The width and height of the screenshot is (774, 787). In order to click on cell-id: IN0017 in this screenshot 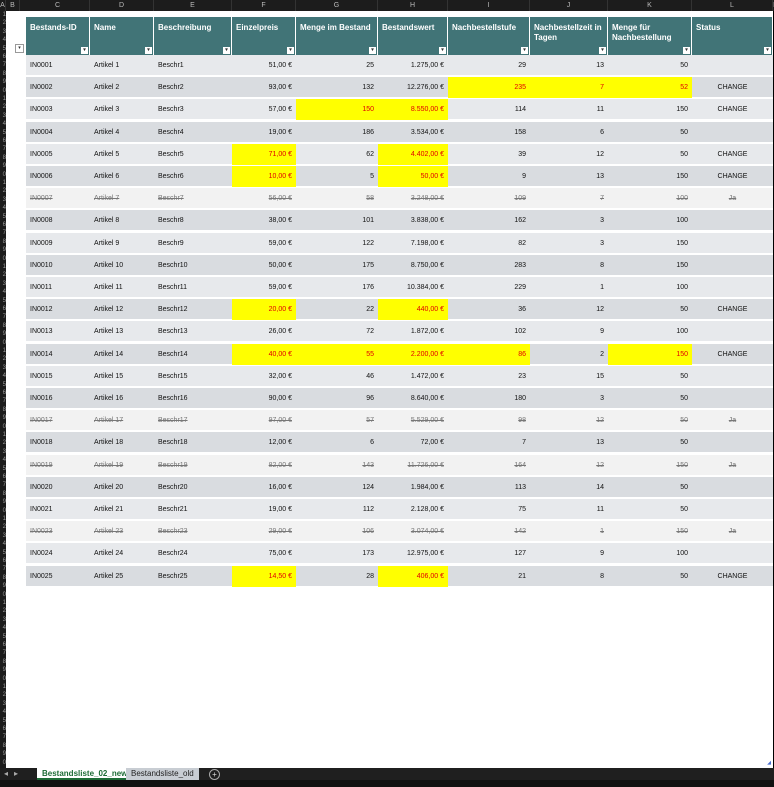, I will do `click(58, 420)`.